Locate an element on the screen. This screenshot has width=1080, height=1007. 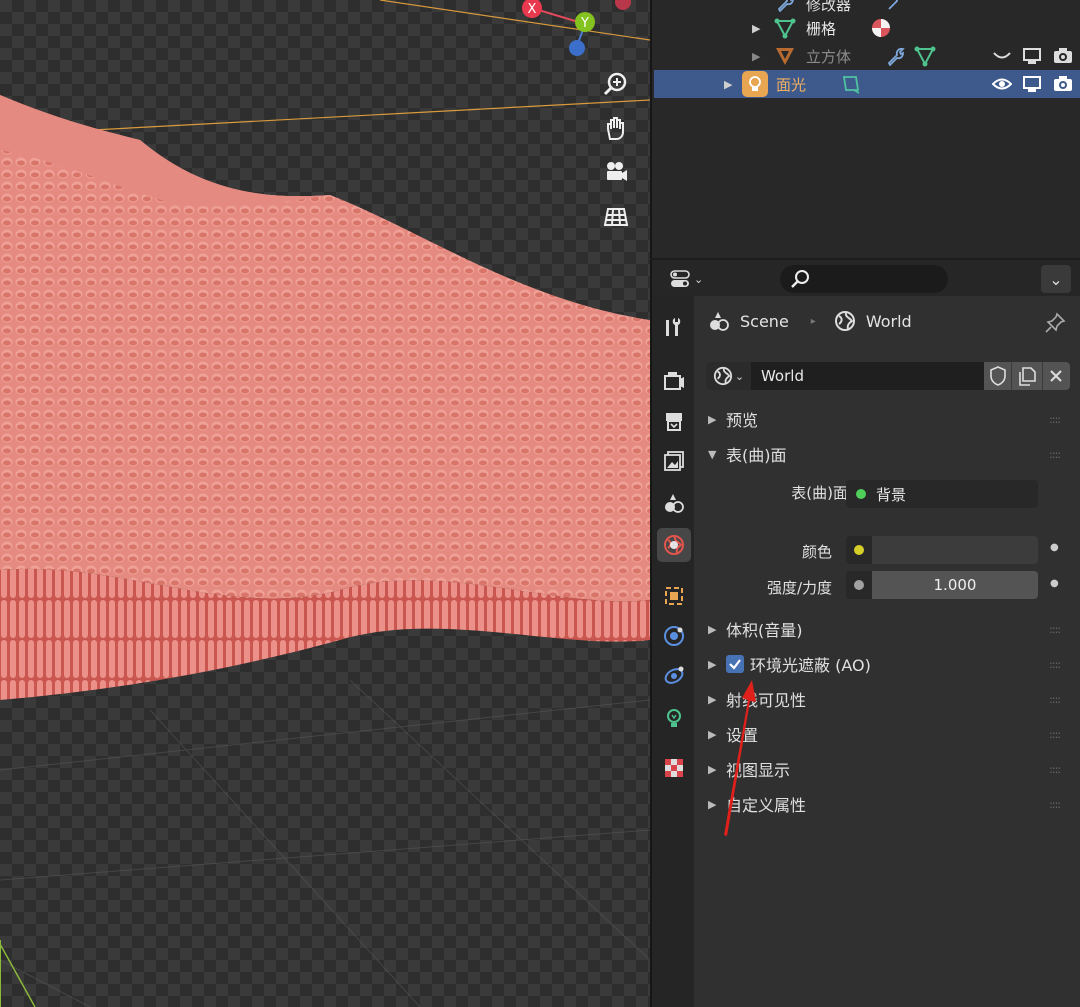
tab-texture is located at coordinates (674, 768).